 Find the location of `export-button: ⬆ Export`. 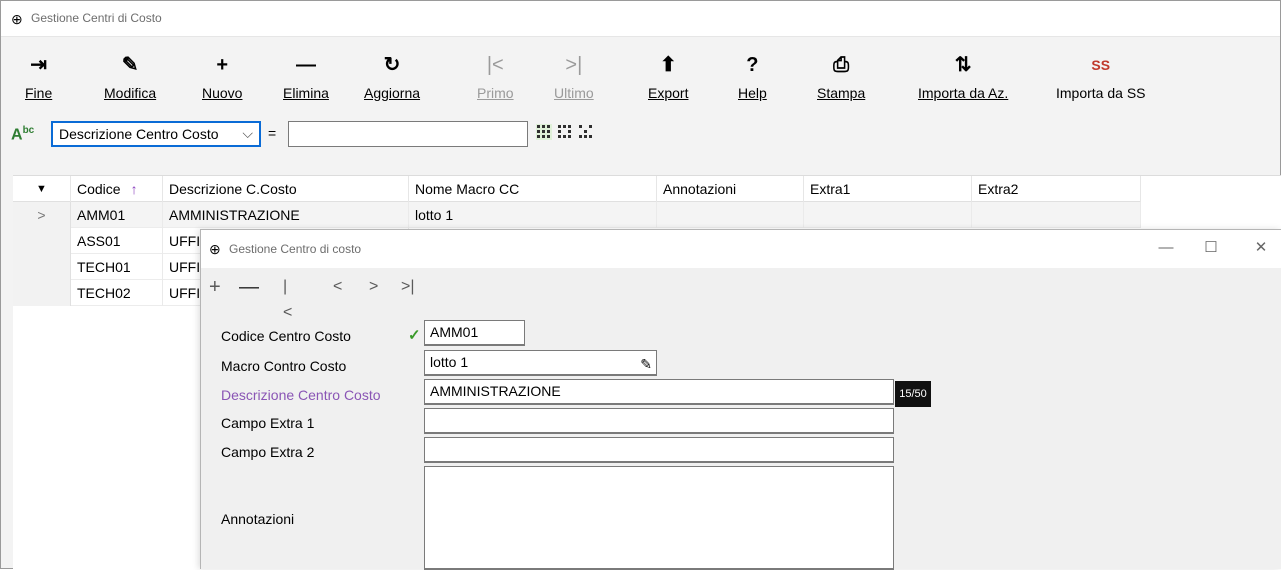

export-button: ⬆ Export is located at coordinates (668, 76).